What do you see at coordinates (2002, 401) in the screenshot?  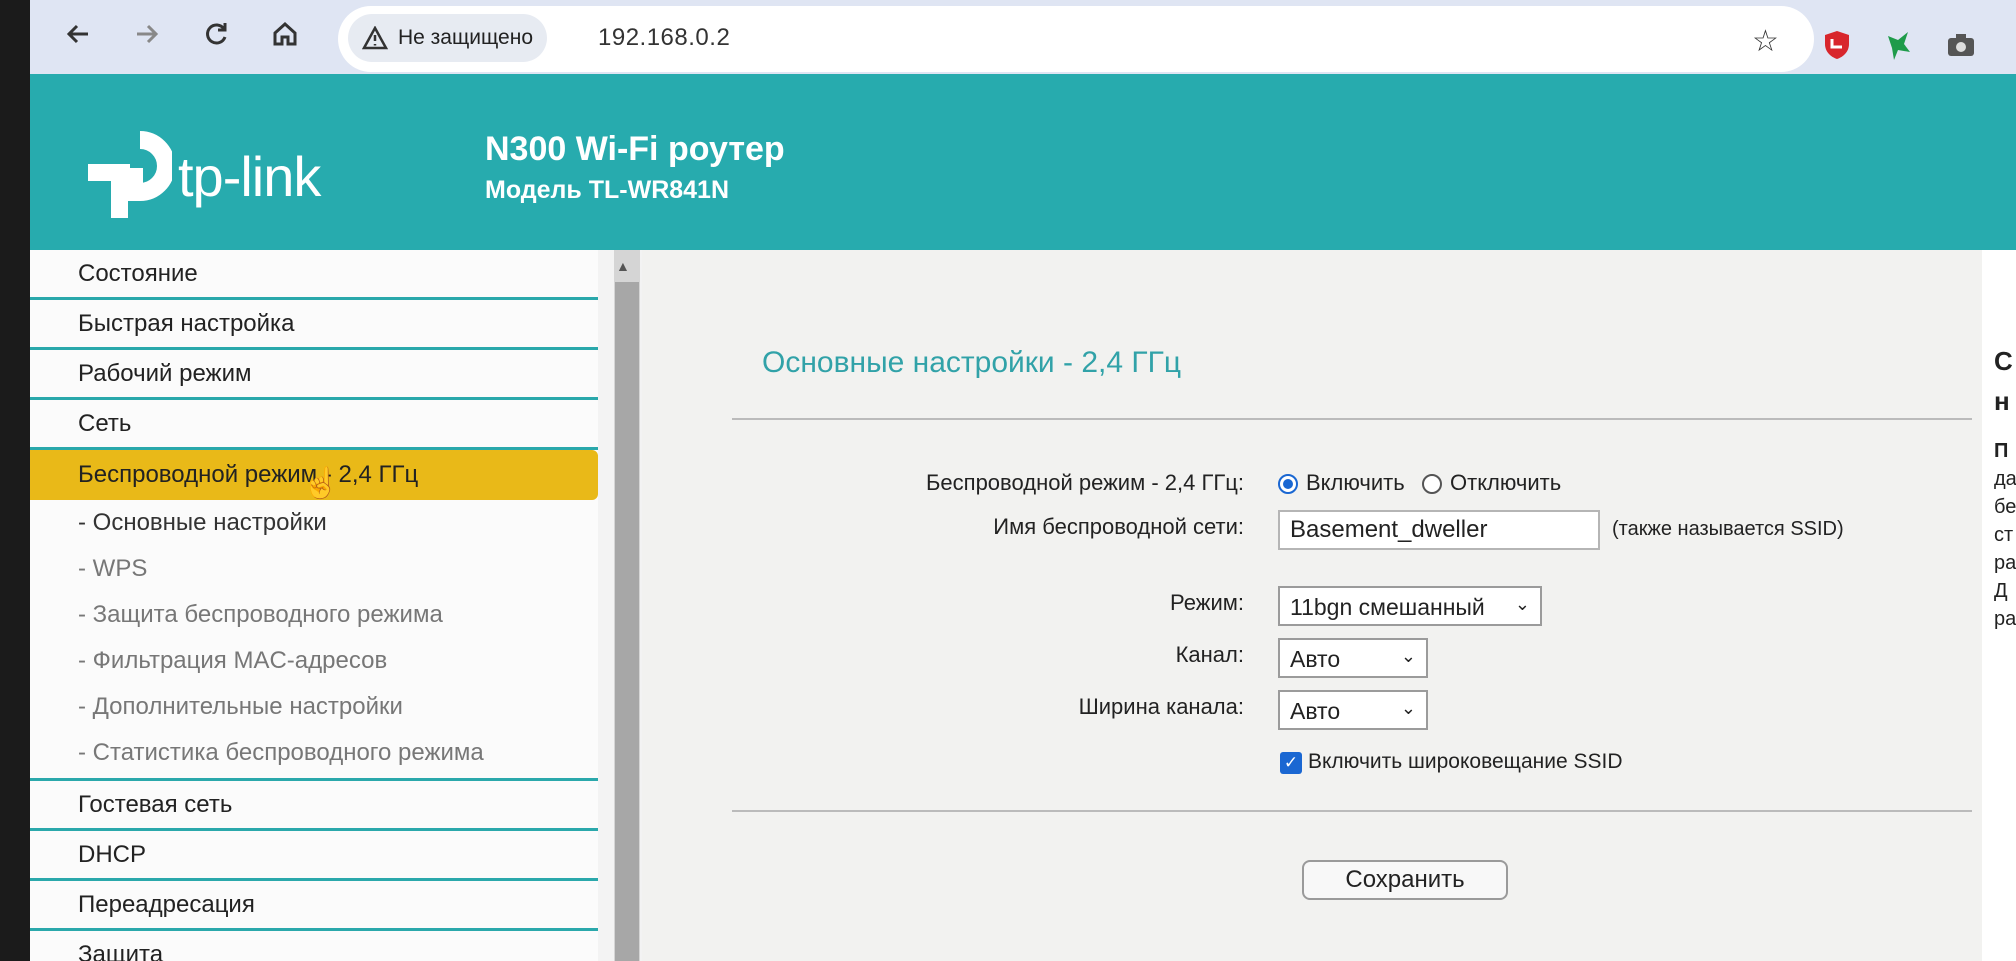 I see `help-text-line: н` at bounding box center [2002, 401].